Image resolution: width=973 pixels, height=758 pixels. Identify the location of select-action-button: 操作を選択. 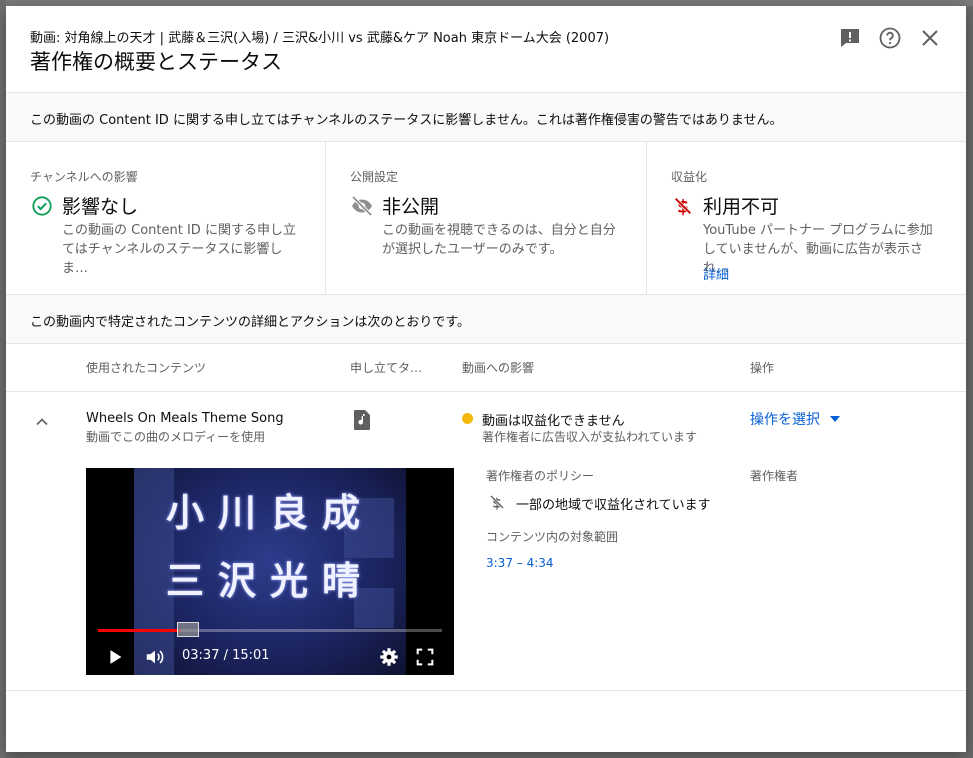
(795, 419).